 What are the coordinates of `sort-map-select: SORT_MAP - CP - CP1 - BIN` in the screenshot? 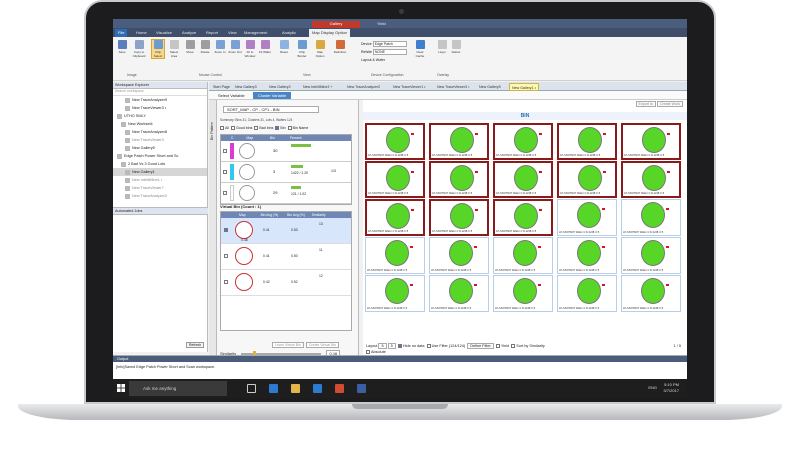 It's located at (271, 109).